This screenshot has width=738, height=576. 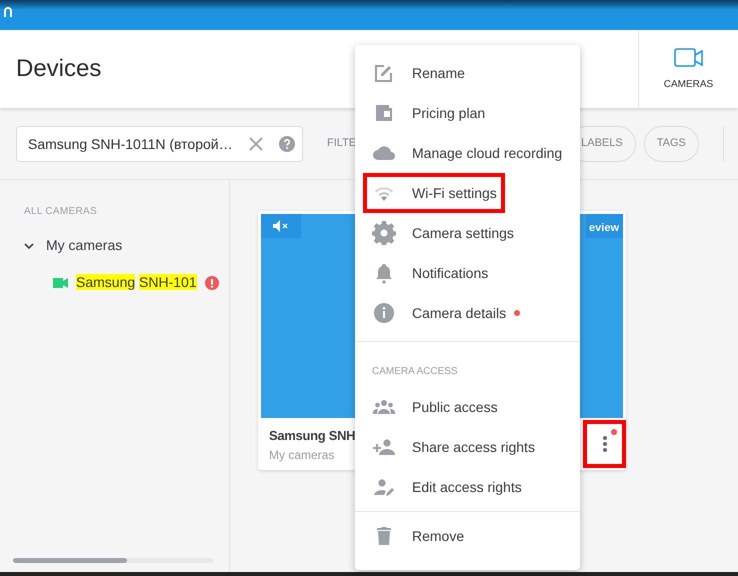 What do you see at coordinates (384, 233) in the screenshot?
I see `settings-icon` at bounding box center [384, 233].